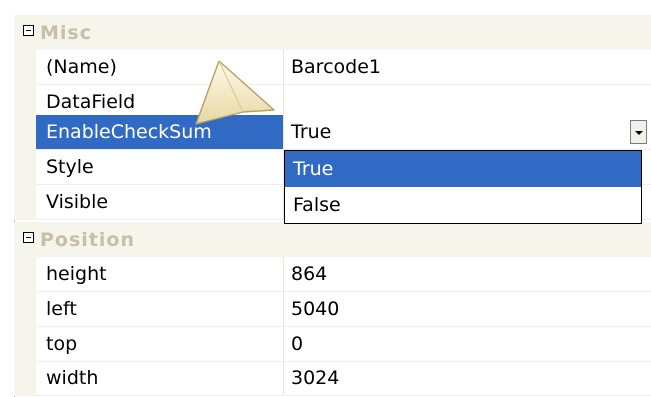 The height and width of the screenshot is (397, 651). What do you see at coordinates (468, 132) in the screenshot?
I see `property-value-select: True` at bounding box center [468, 132].